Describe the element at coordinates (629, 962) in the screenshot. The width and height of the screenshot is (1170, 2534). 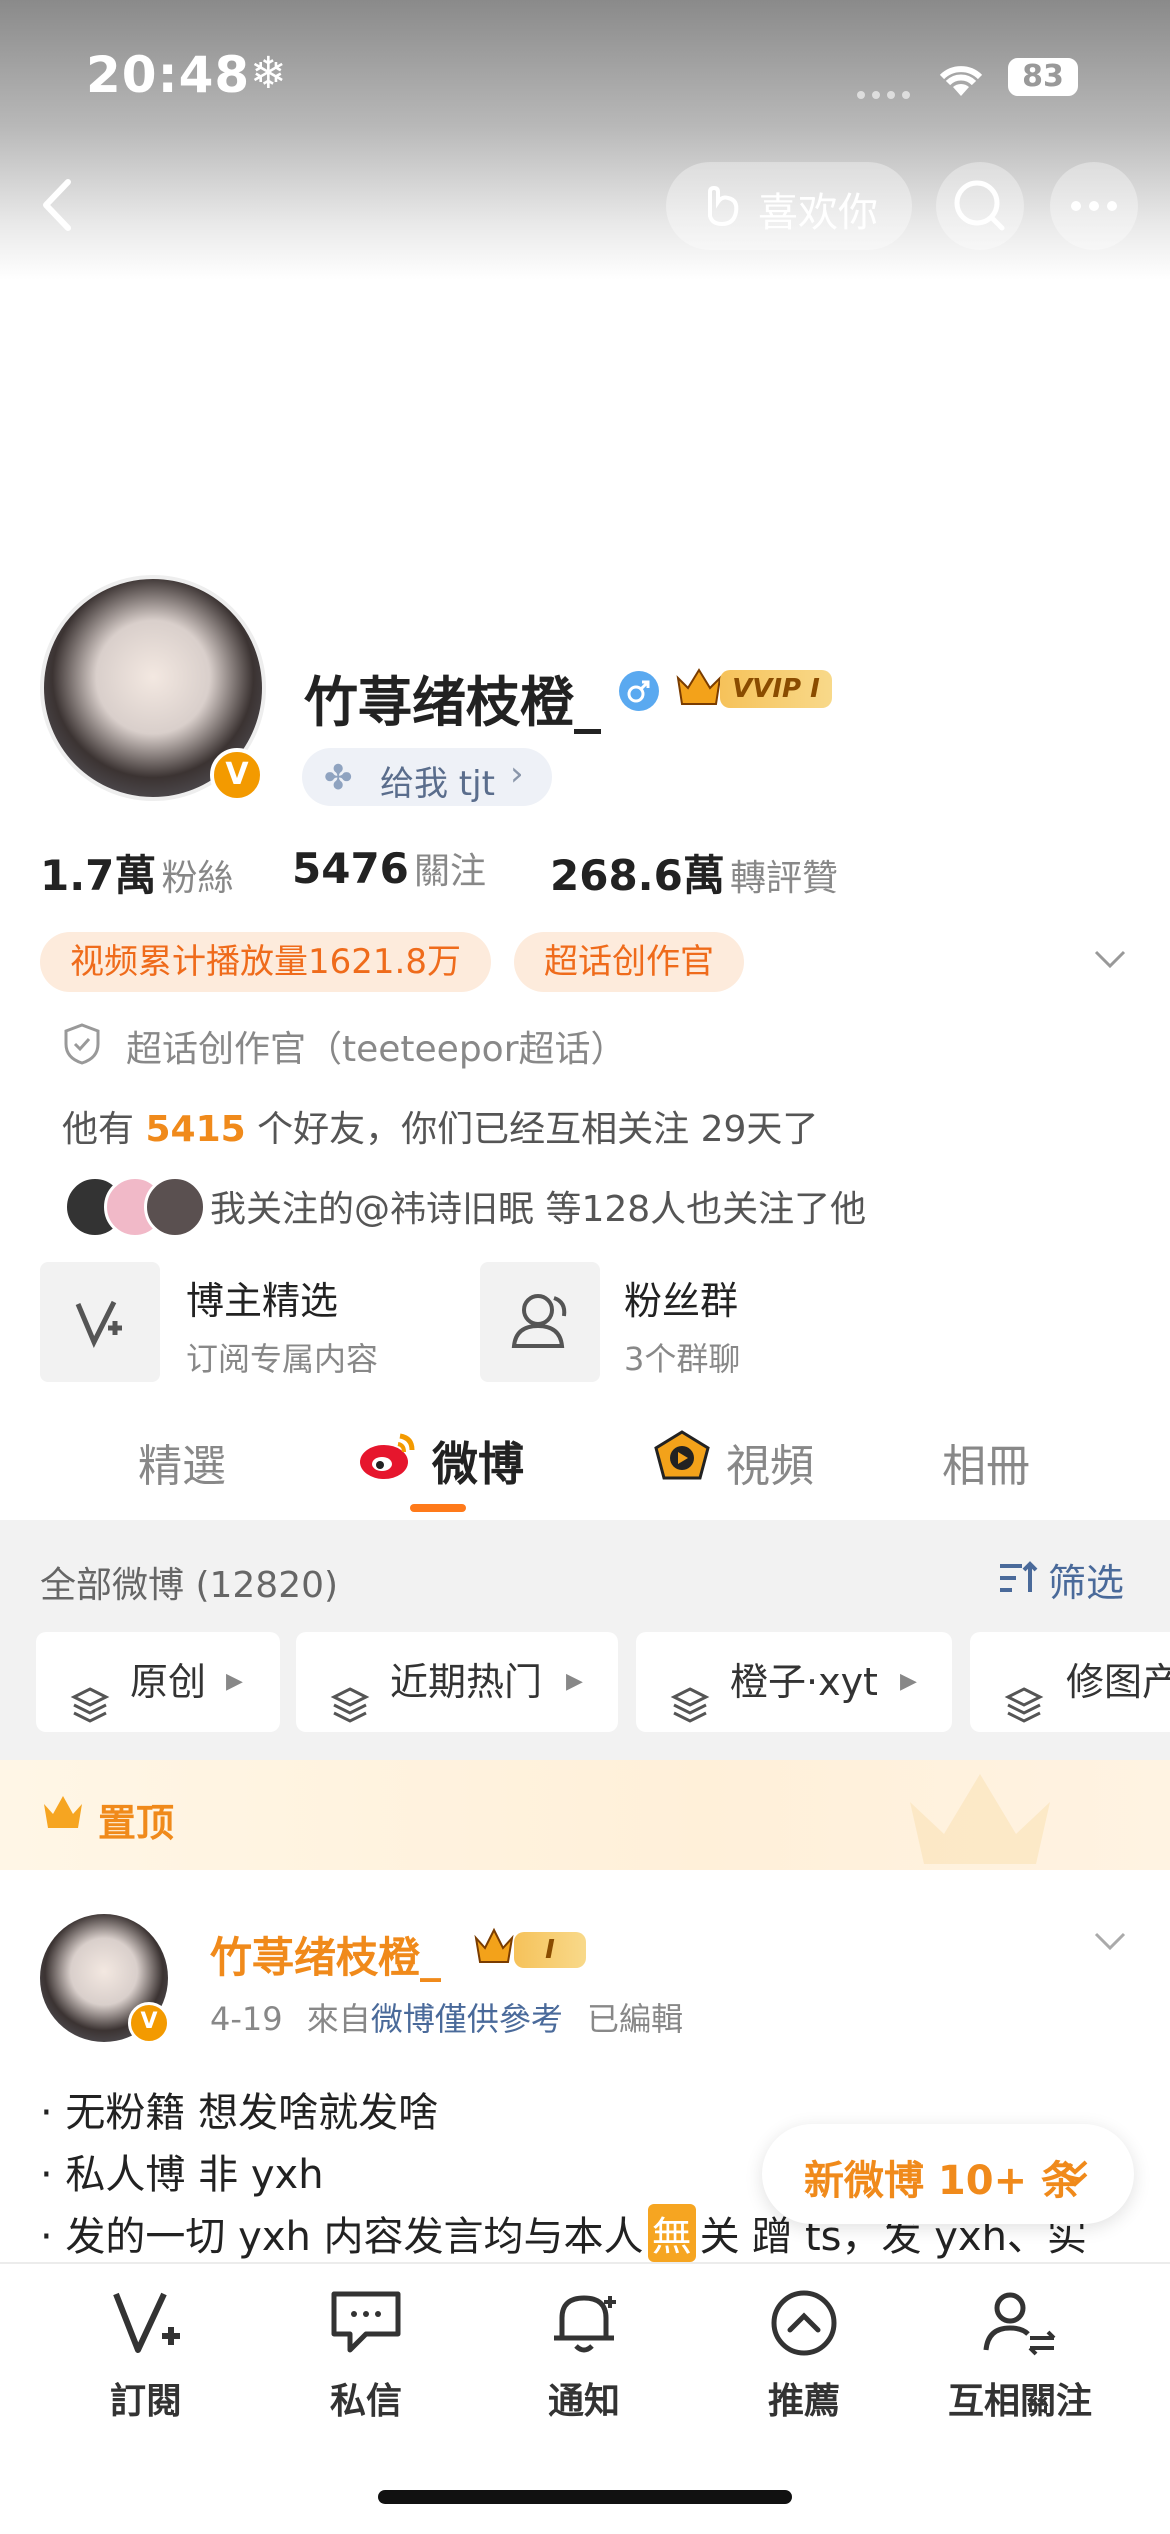
I see `tag-creator: 超话创作官` at that location.